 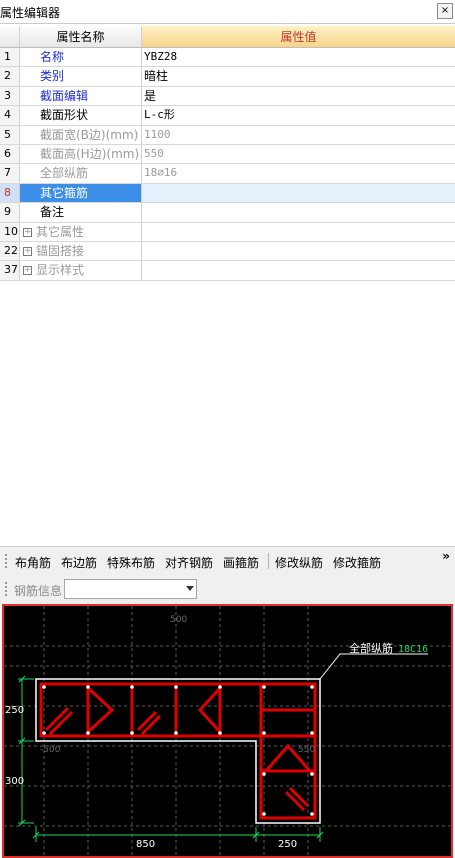 I want to click on row-name-cell: + 锚固搭接, so click(x=81, y=251).